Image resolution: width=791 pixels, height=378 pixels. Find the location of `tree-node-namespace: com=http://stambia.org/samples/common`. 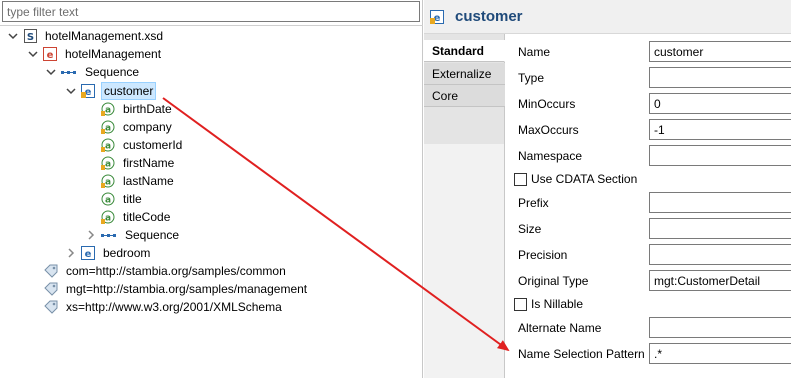

tree-node-namespace: com=http://stambia.org/samples/common is located at coordinates (166, 271).